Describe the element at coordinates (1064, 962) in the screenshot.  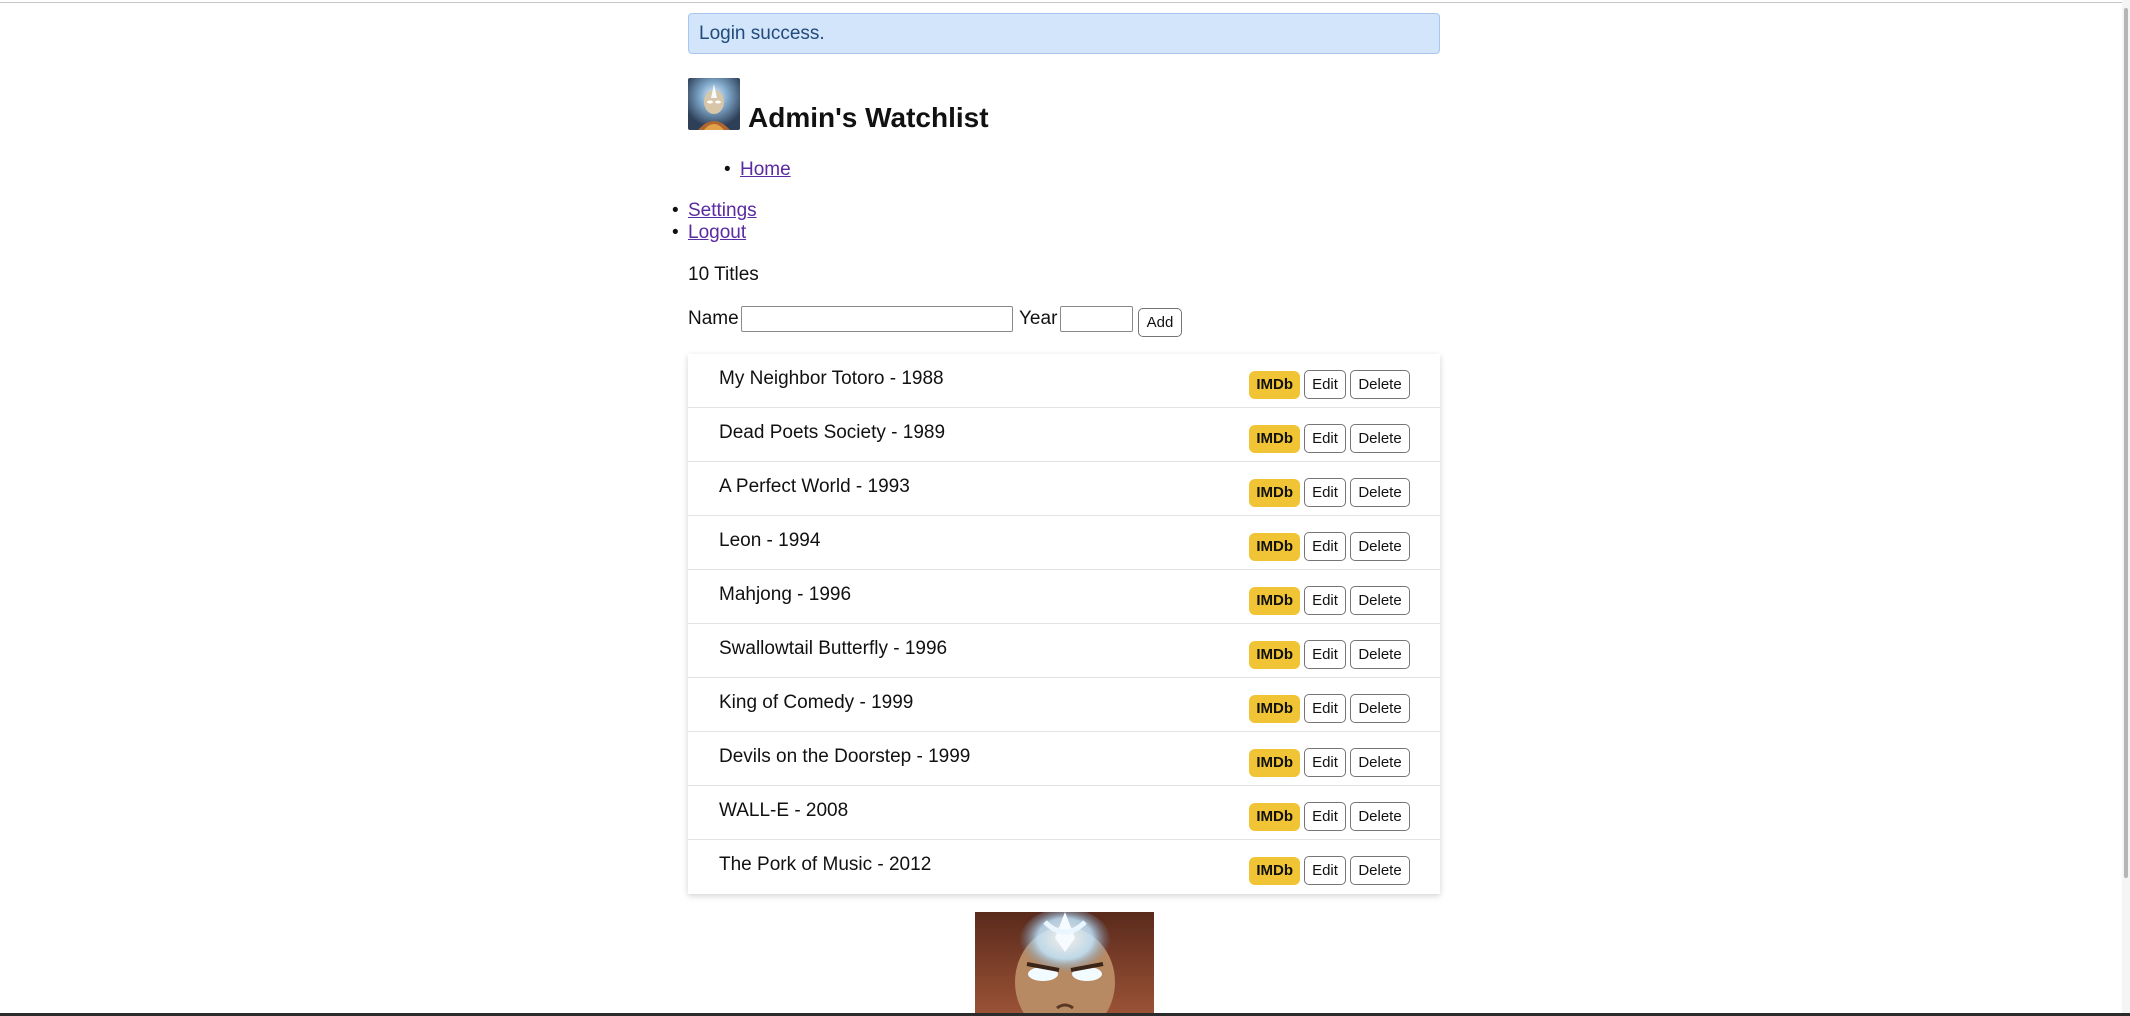
I see `avatar-character-icon` at that location.